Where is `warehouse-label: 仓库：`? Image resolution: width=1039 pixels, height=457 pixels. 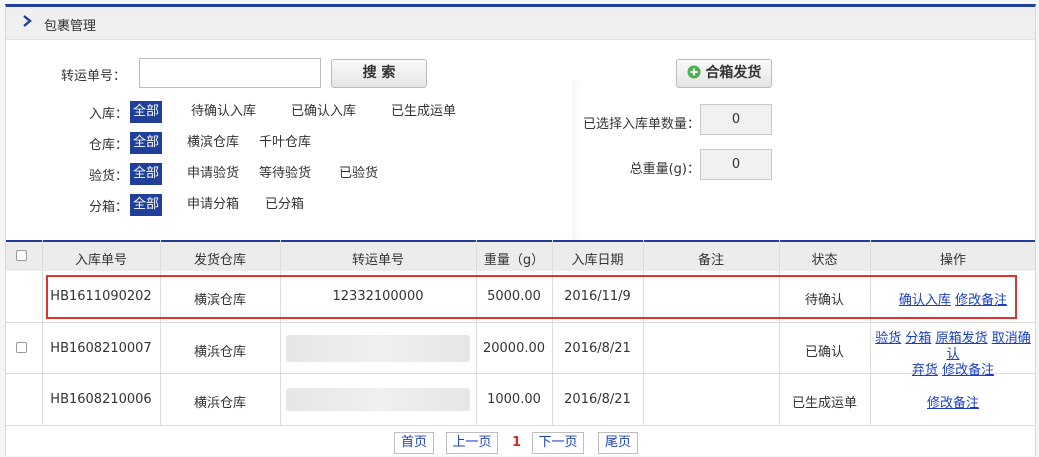 warehouse-label: 仓库： is located at coordinates (108, 145).